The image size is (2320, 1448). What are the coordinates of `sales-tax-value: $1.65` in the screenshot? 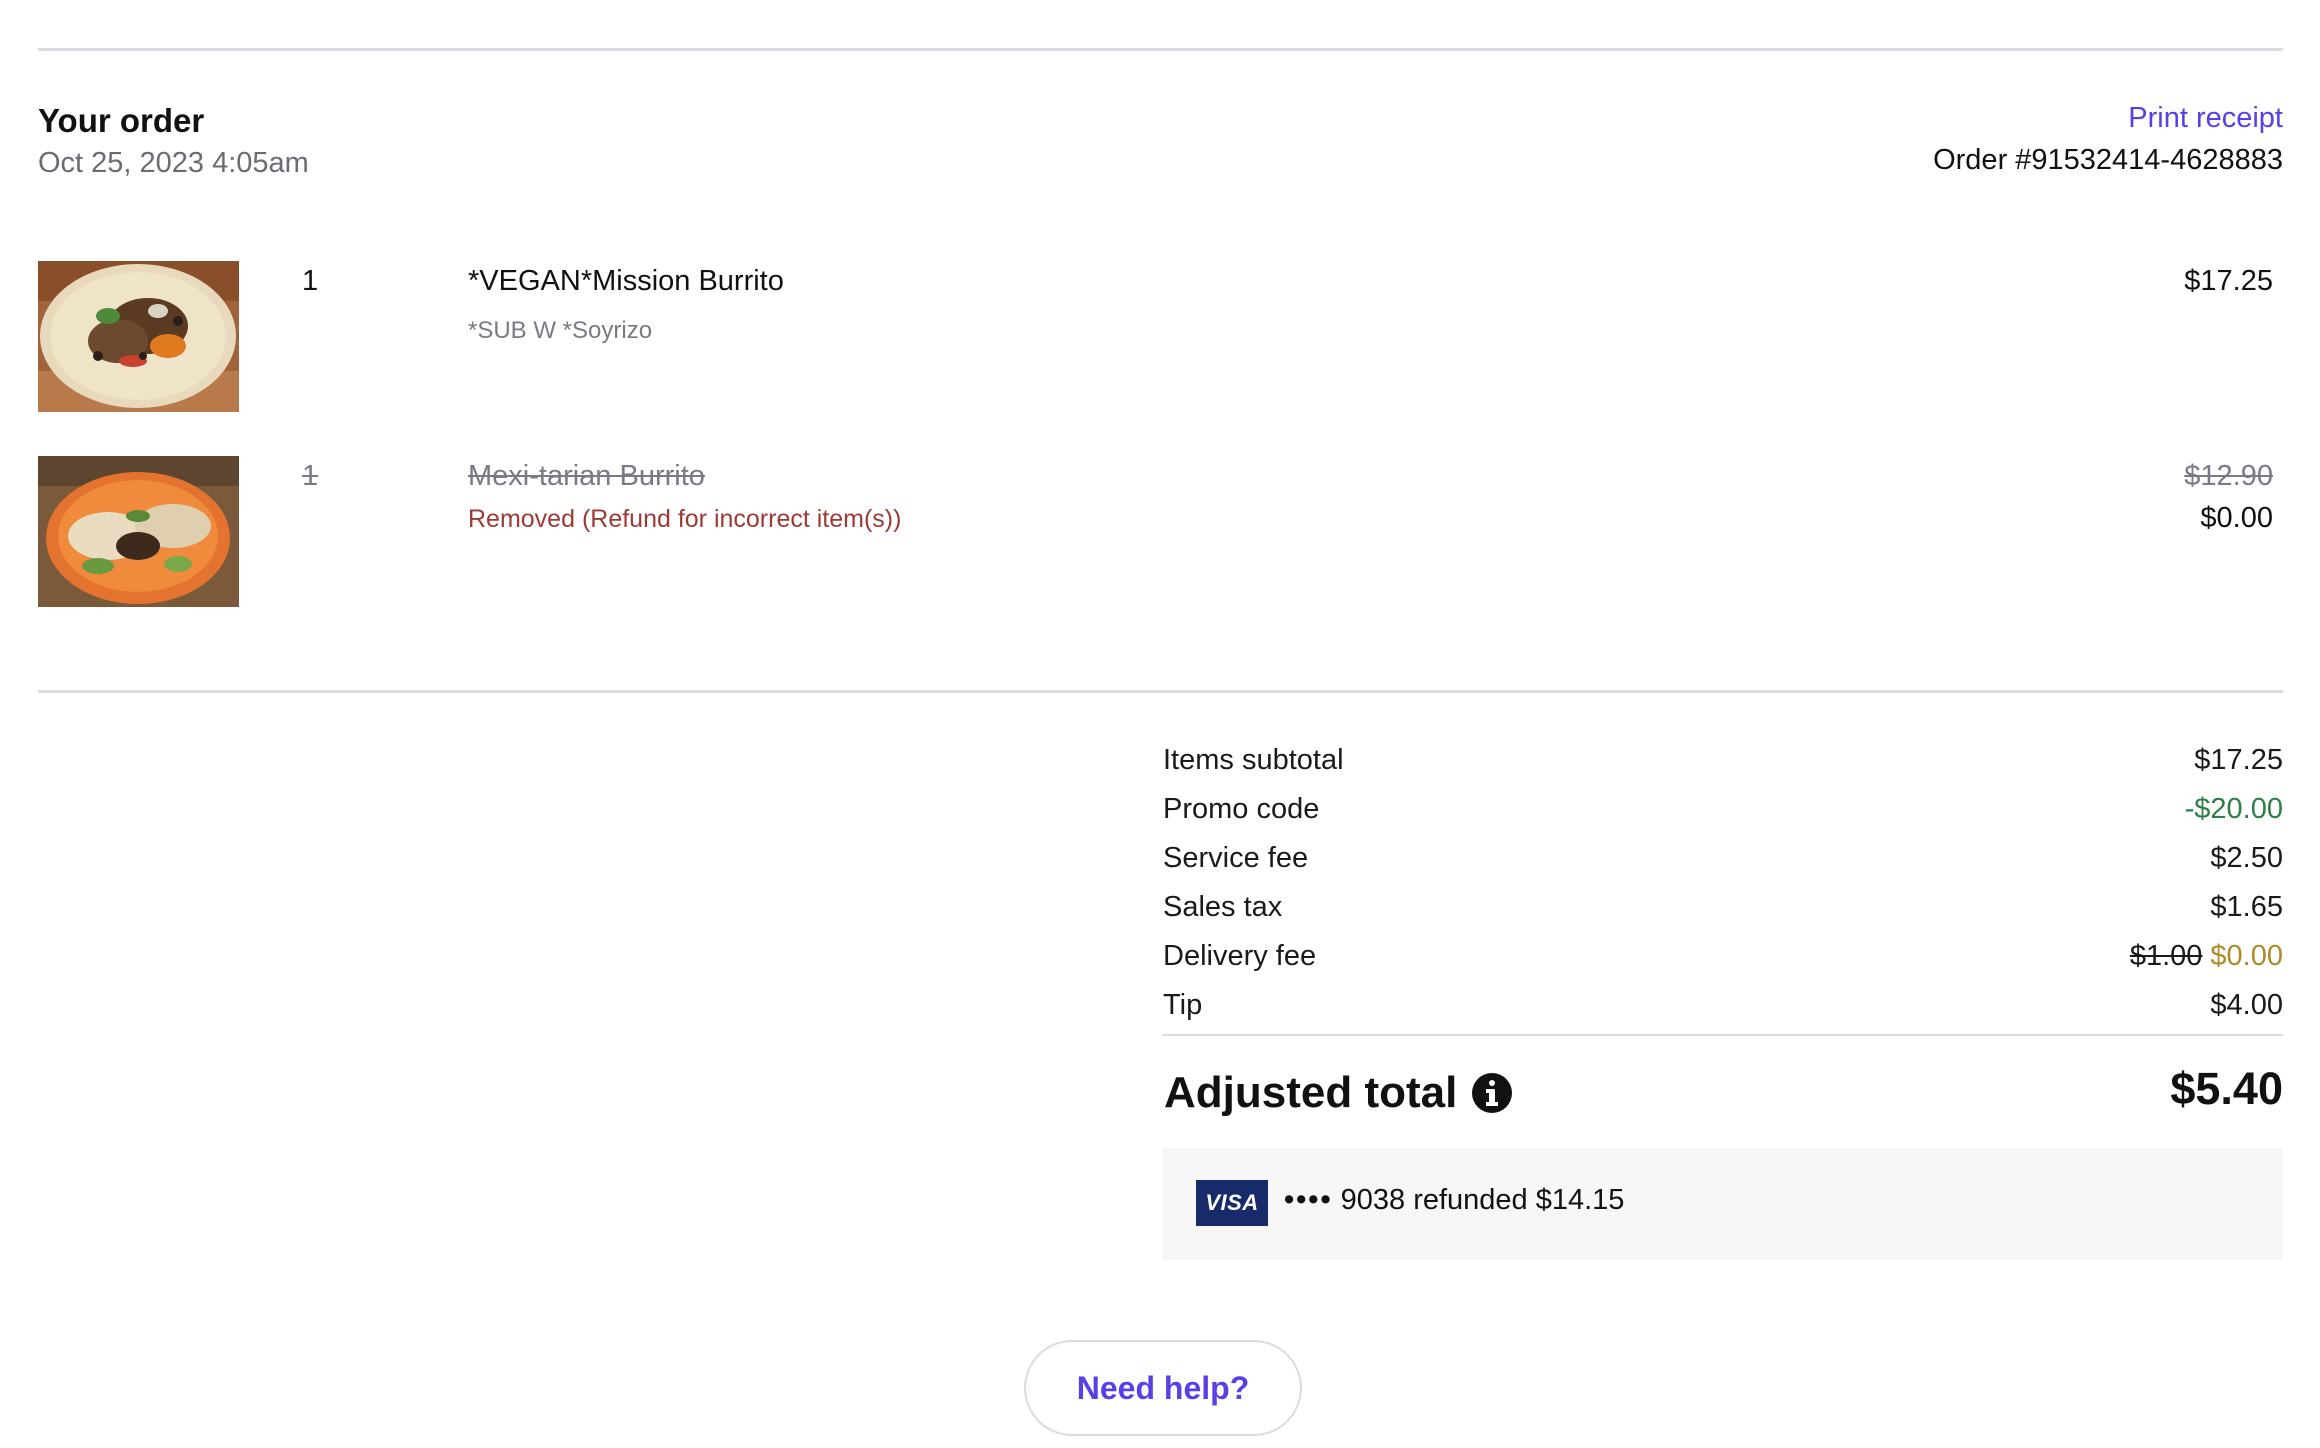 It's located at (2246, 907).